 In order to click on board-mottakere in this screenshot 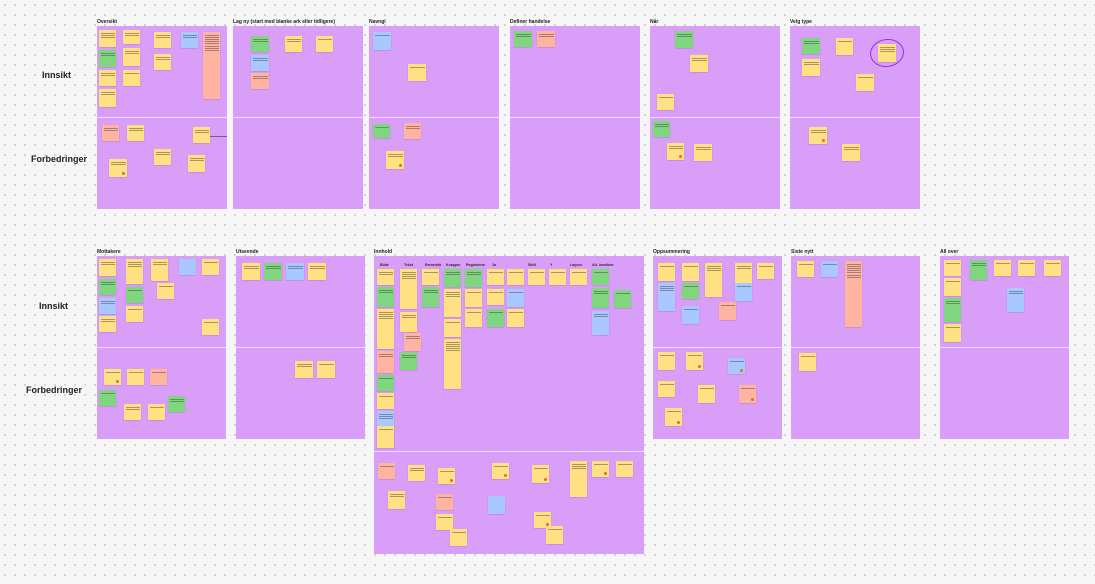, I will do `click(161, 347)`.